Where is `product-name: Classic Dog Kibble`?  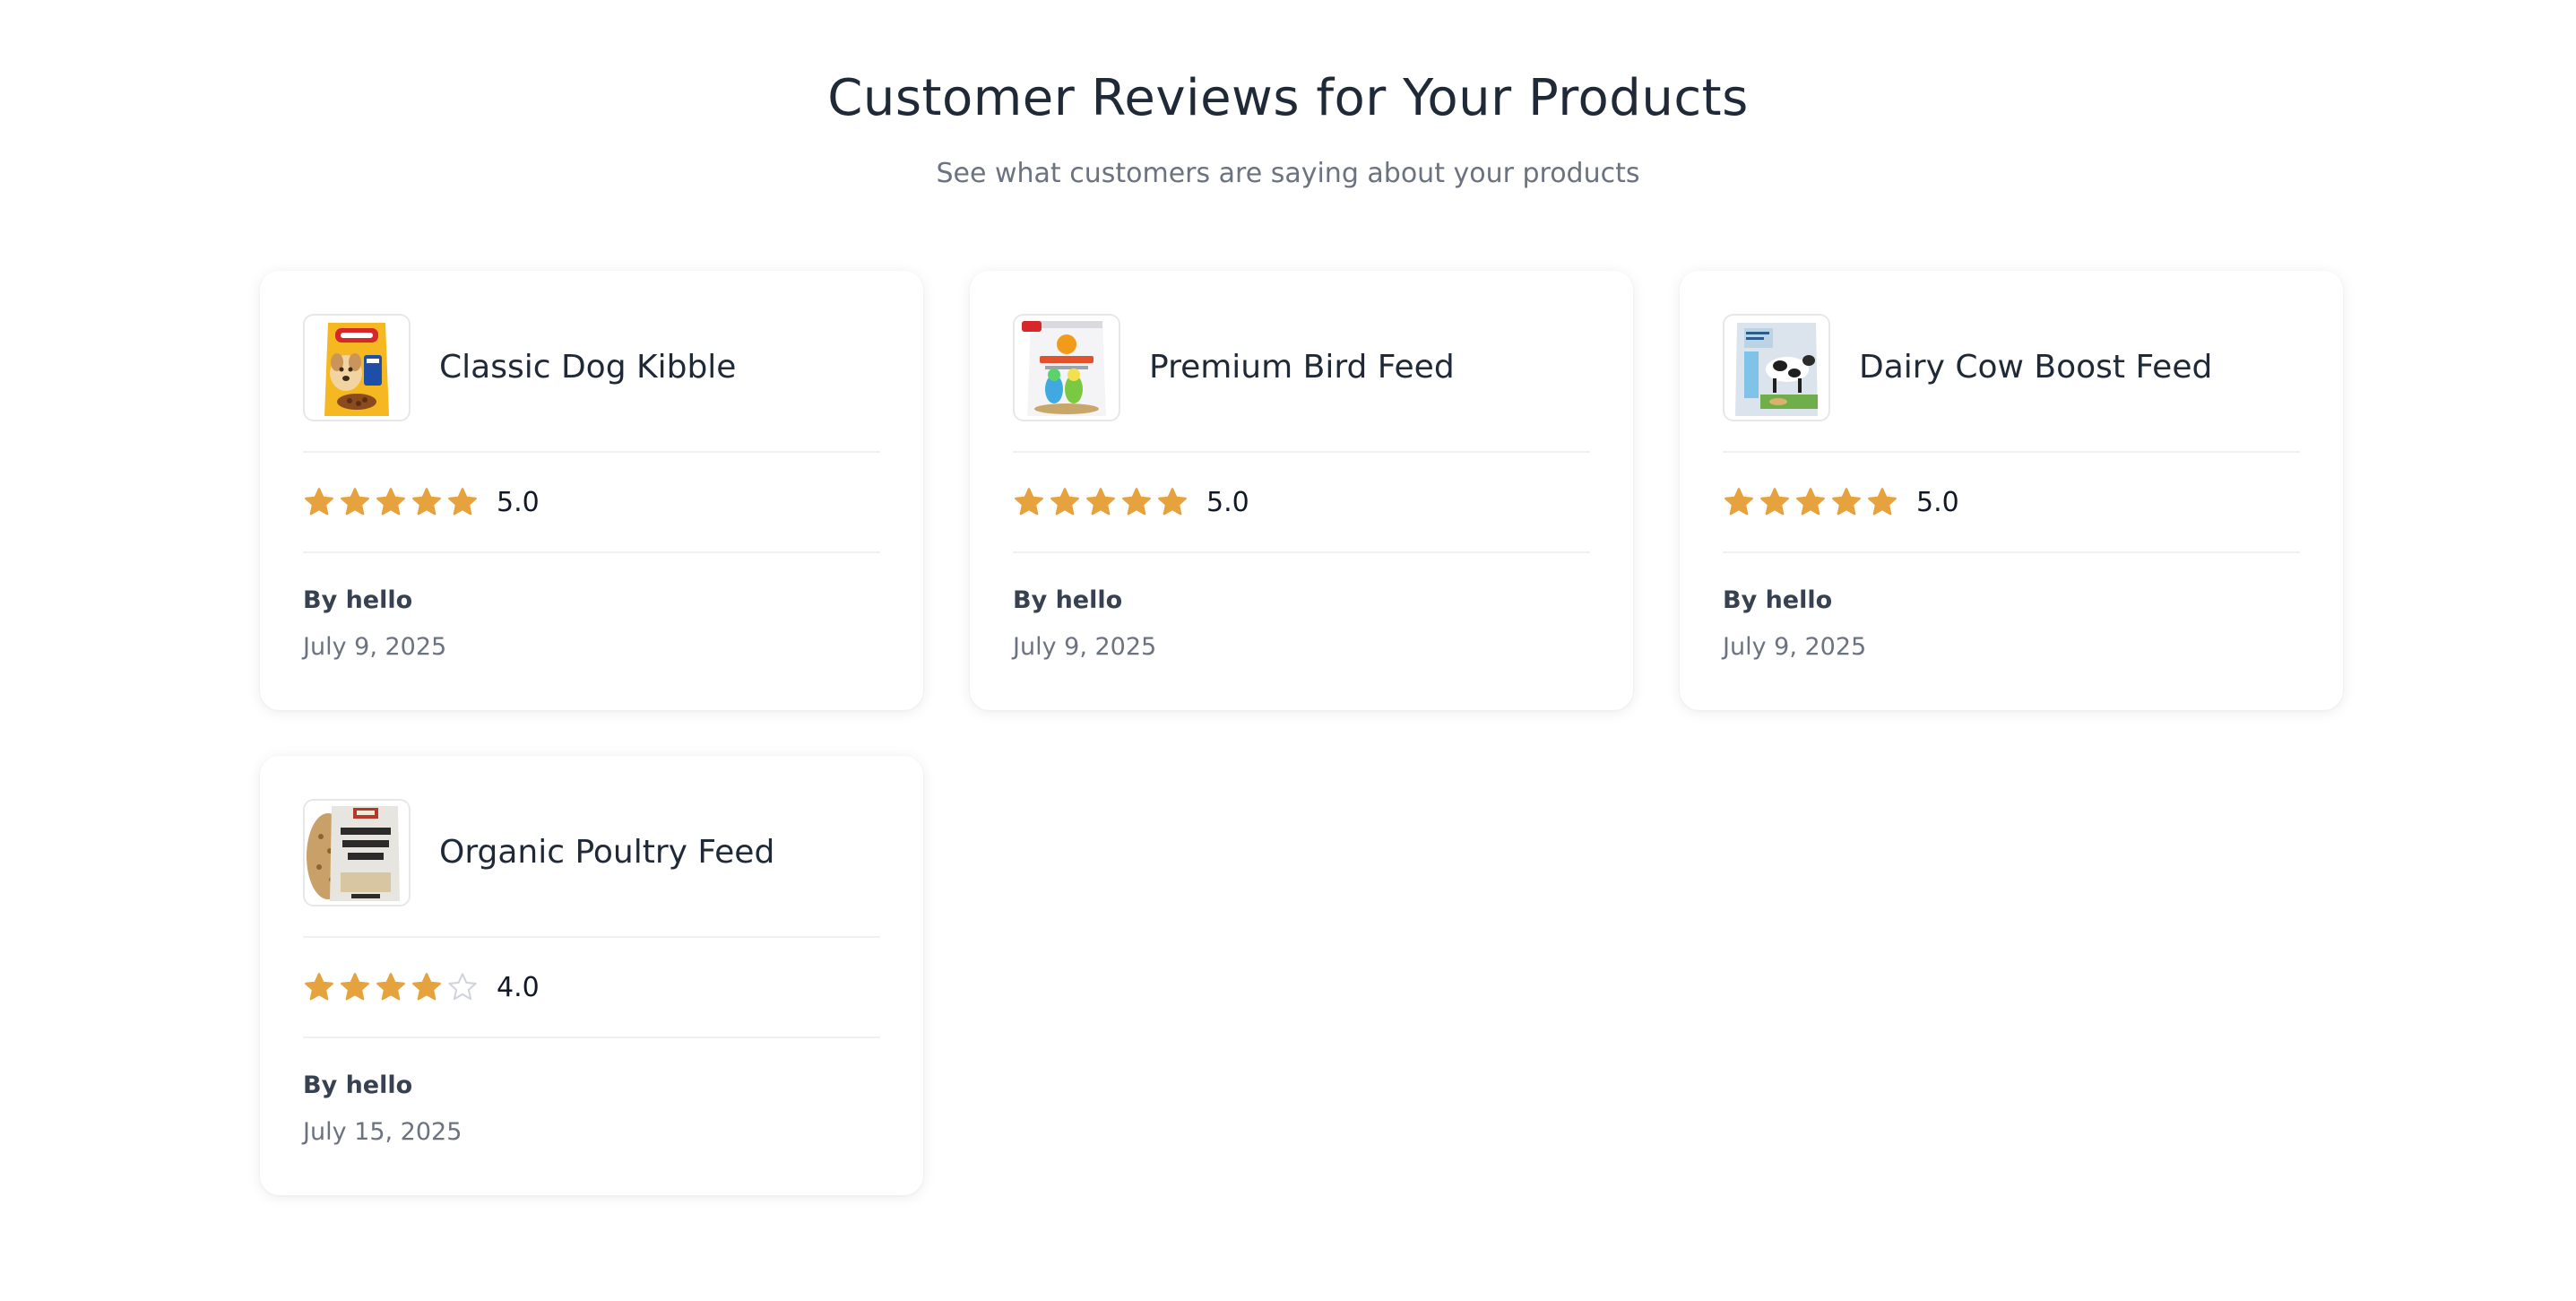 product-name: Classic Dog Kibble is located at coordinates (587, 367).